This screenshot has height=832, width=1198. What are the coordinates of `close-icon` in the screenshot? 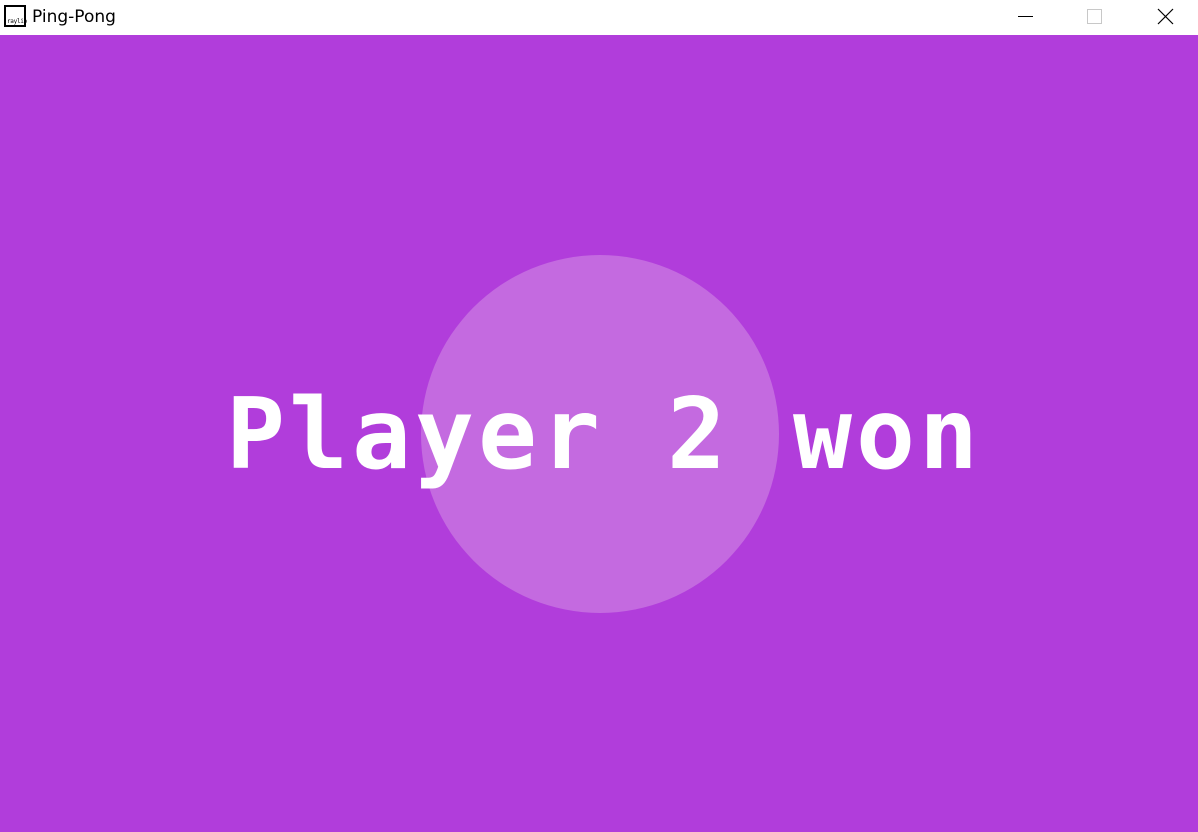 It's located at (1165, 16).